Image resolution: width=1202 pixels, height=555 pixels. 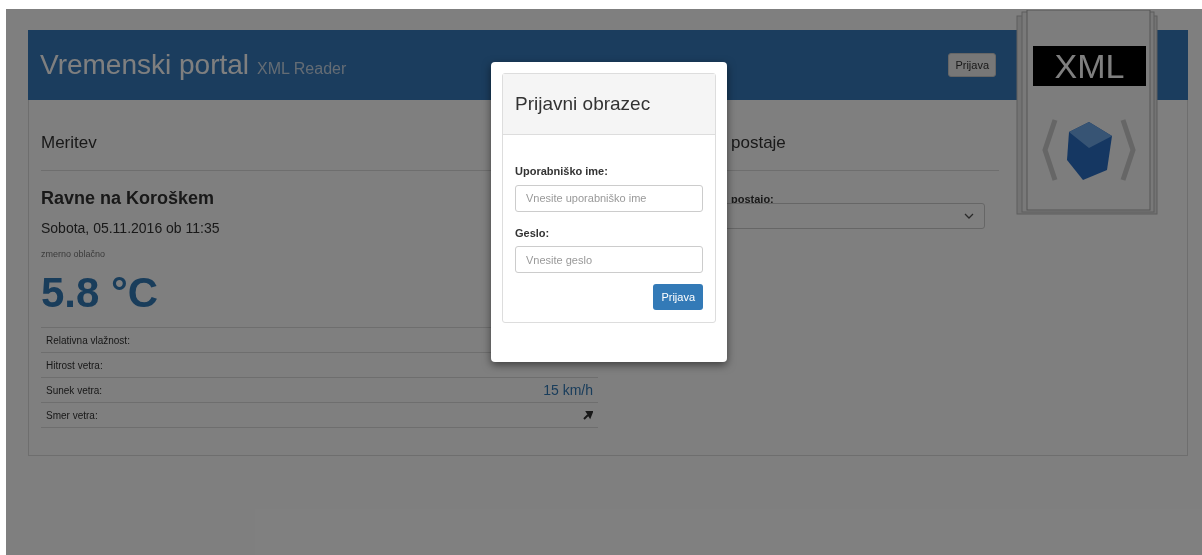 What do you see at coordinates (130, 228) in the screenshot?
I see `date-time: Sobota, 05.11.2016 ob 11:35` at bounding box center [130, 228].